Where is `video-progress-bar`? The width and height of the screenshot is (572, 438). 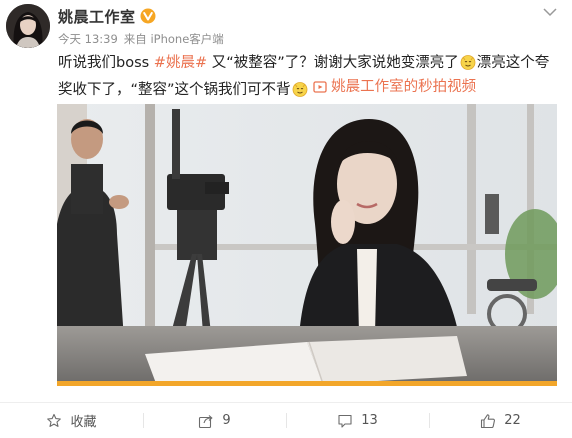
video-progress-bar is located at coordinates (307, 383).